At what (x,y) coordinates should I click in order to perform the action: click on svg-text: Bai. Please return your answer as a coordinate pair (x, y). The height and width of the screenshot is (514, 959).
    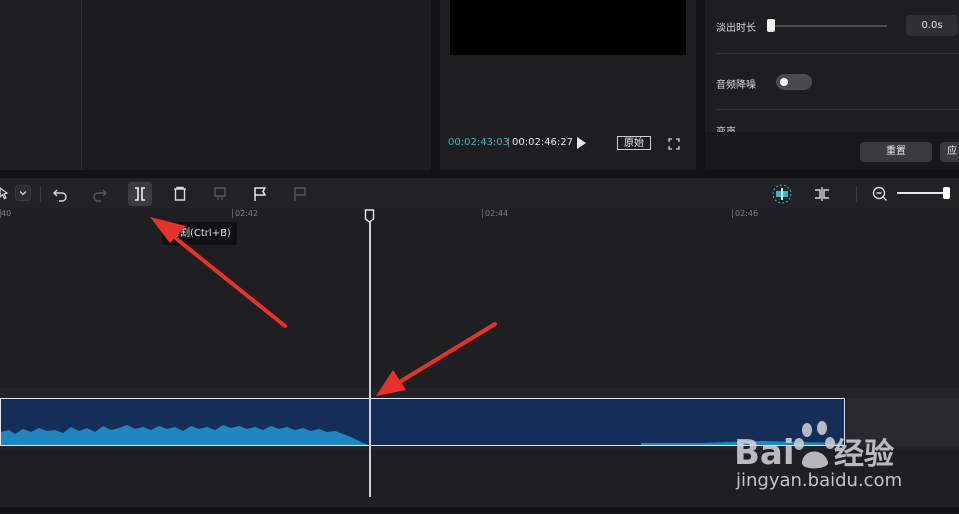
    Looking at the image, I should click on (764, 453).